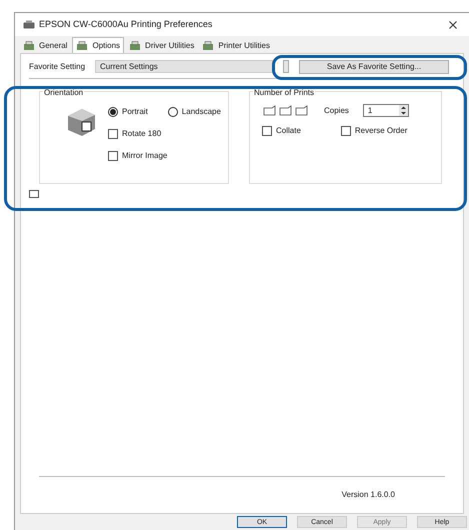 This screenshot has width=469, height=530. What do you see at coordinates (288, 131) in the screenshot?
I see `checkbox-label: Collate` at bounding box center [288, 131].